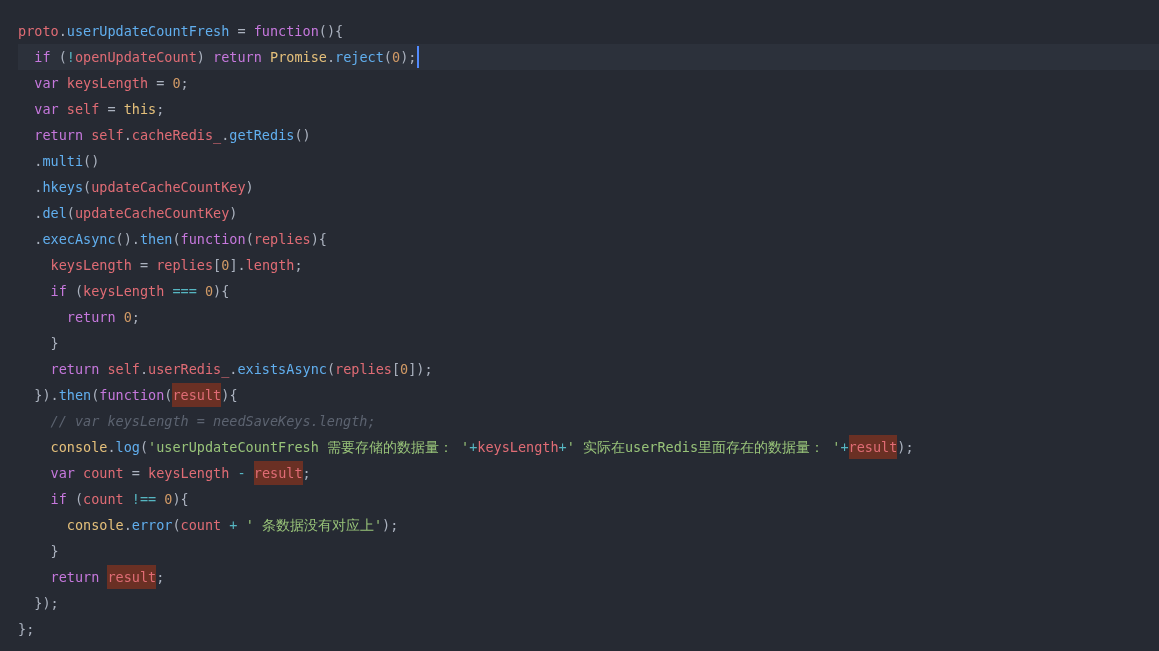 This screenshot has width=1159, height=651. Describe the element at coordinates (103, 317) in the screenshot. I see `code-line: return 0;` at that location.